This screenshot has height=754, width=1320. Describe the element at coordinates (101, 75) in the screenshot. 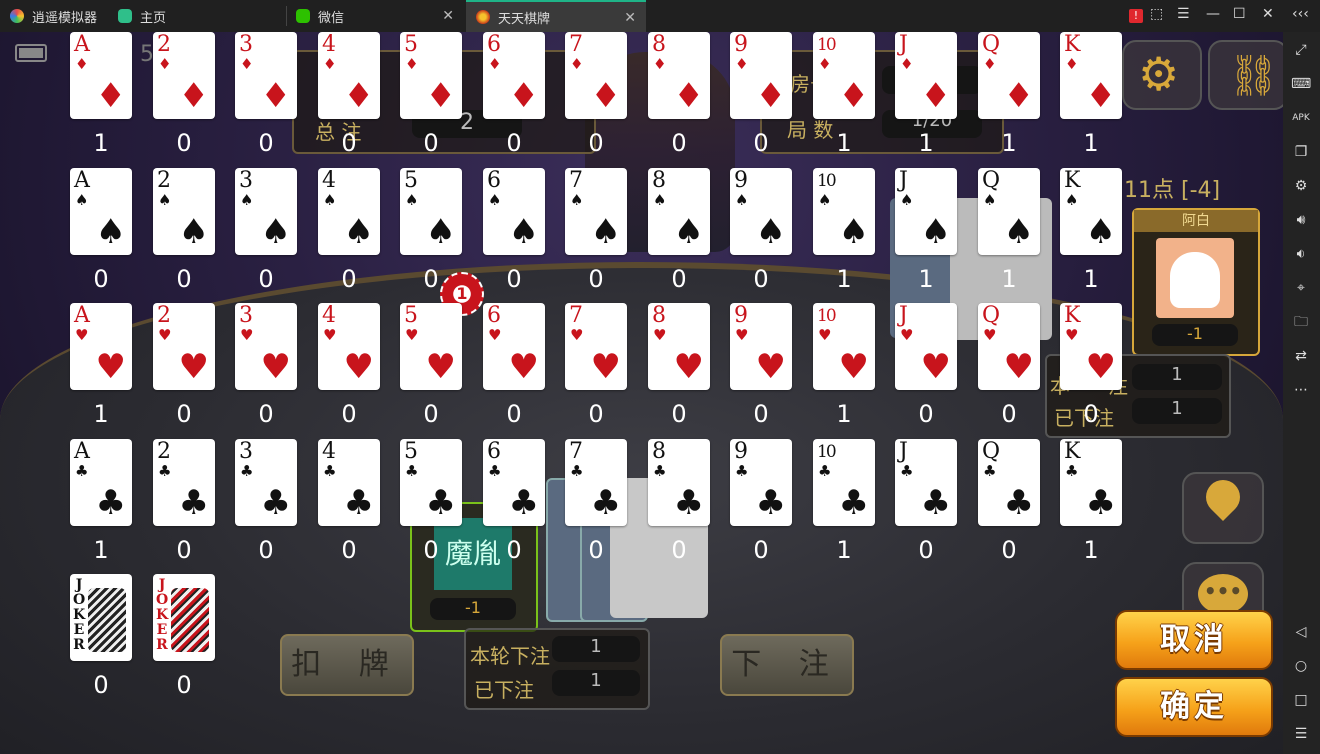

I see `card-a-diamond: A ♦ ♦` at that location.